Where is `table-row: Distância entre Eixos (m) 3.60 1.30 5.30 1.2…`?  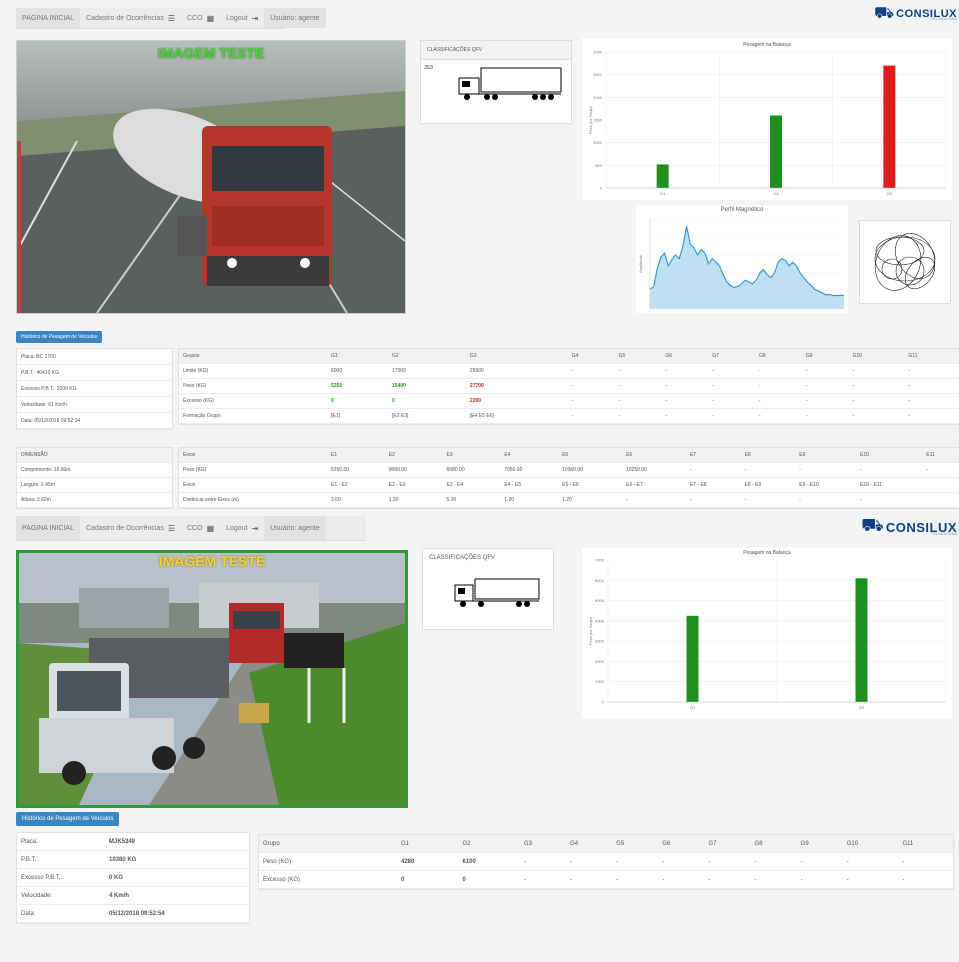
table-row: Distância entre Eixos (m) 3.60 1.30 5.30 1.2… is located at coordinates (569, 500).